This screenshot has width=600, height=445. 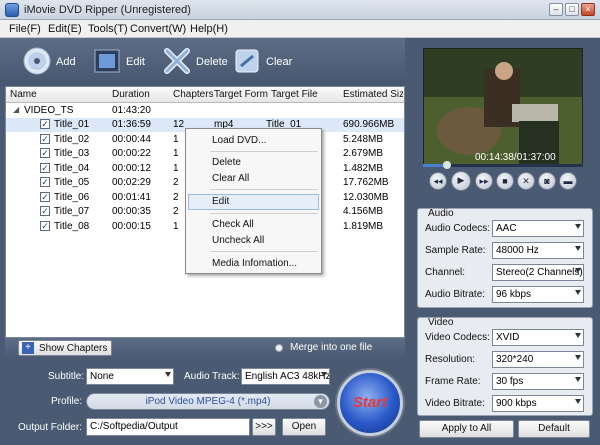 I want to click on chevron-down-icon, so click(x=578, y=248).